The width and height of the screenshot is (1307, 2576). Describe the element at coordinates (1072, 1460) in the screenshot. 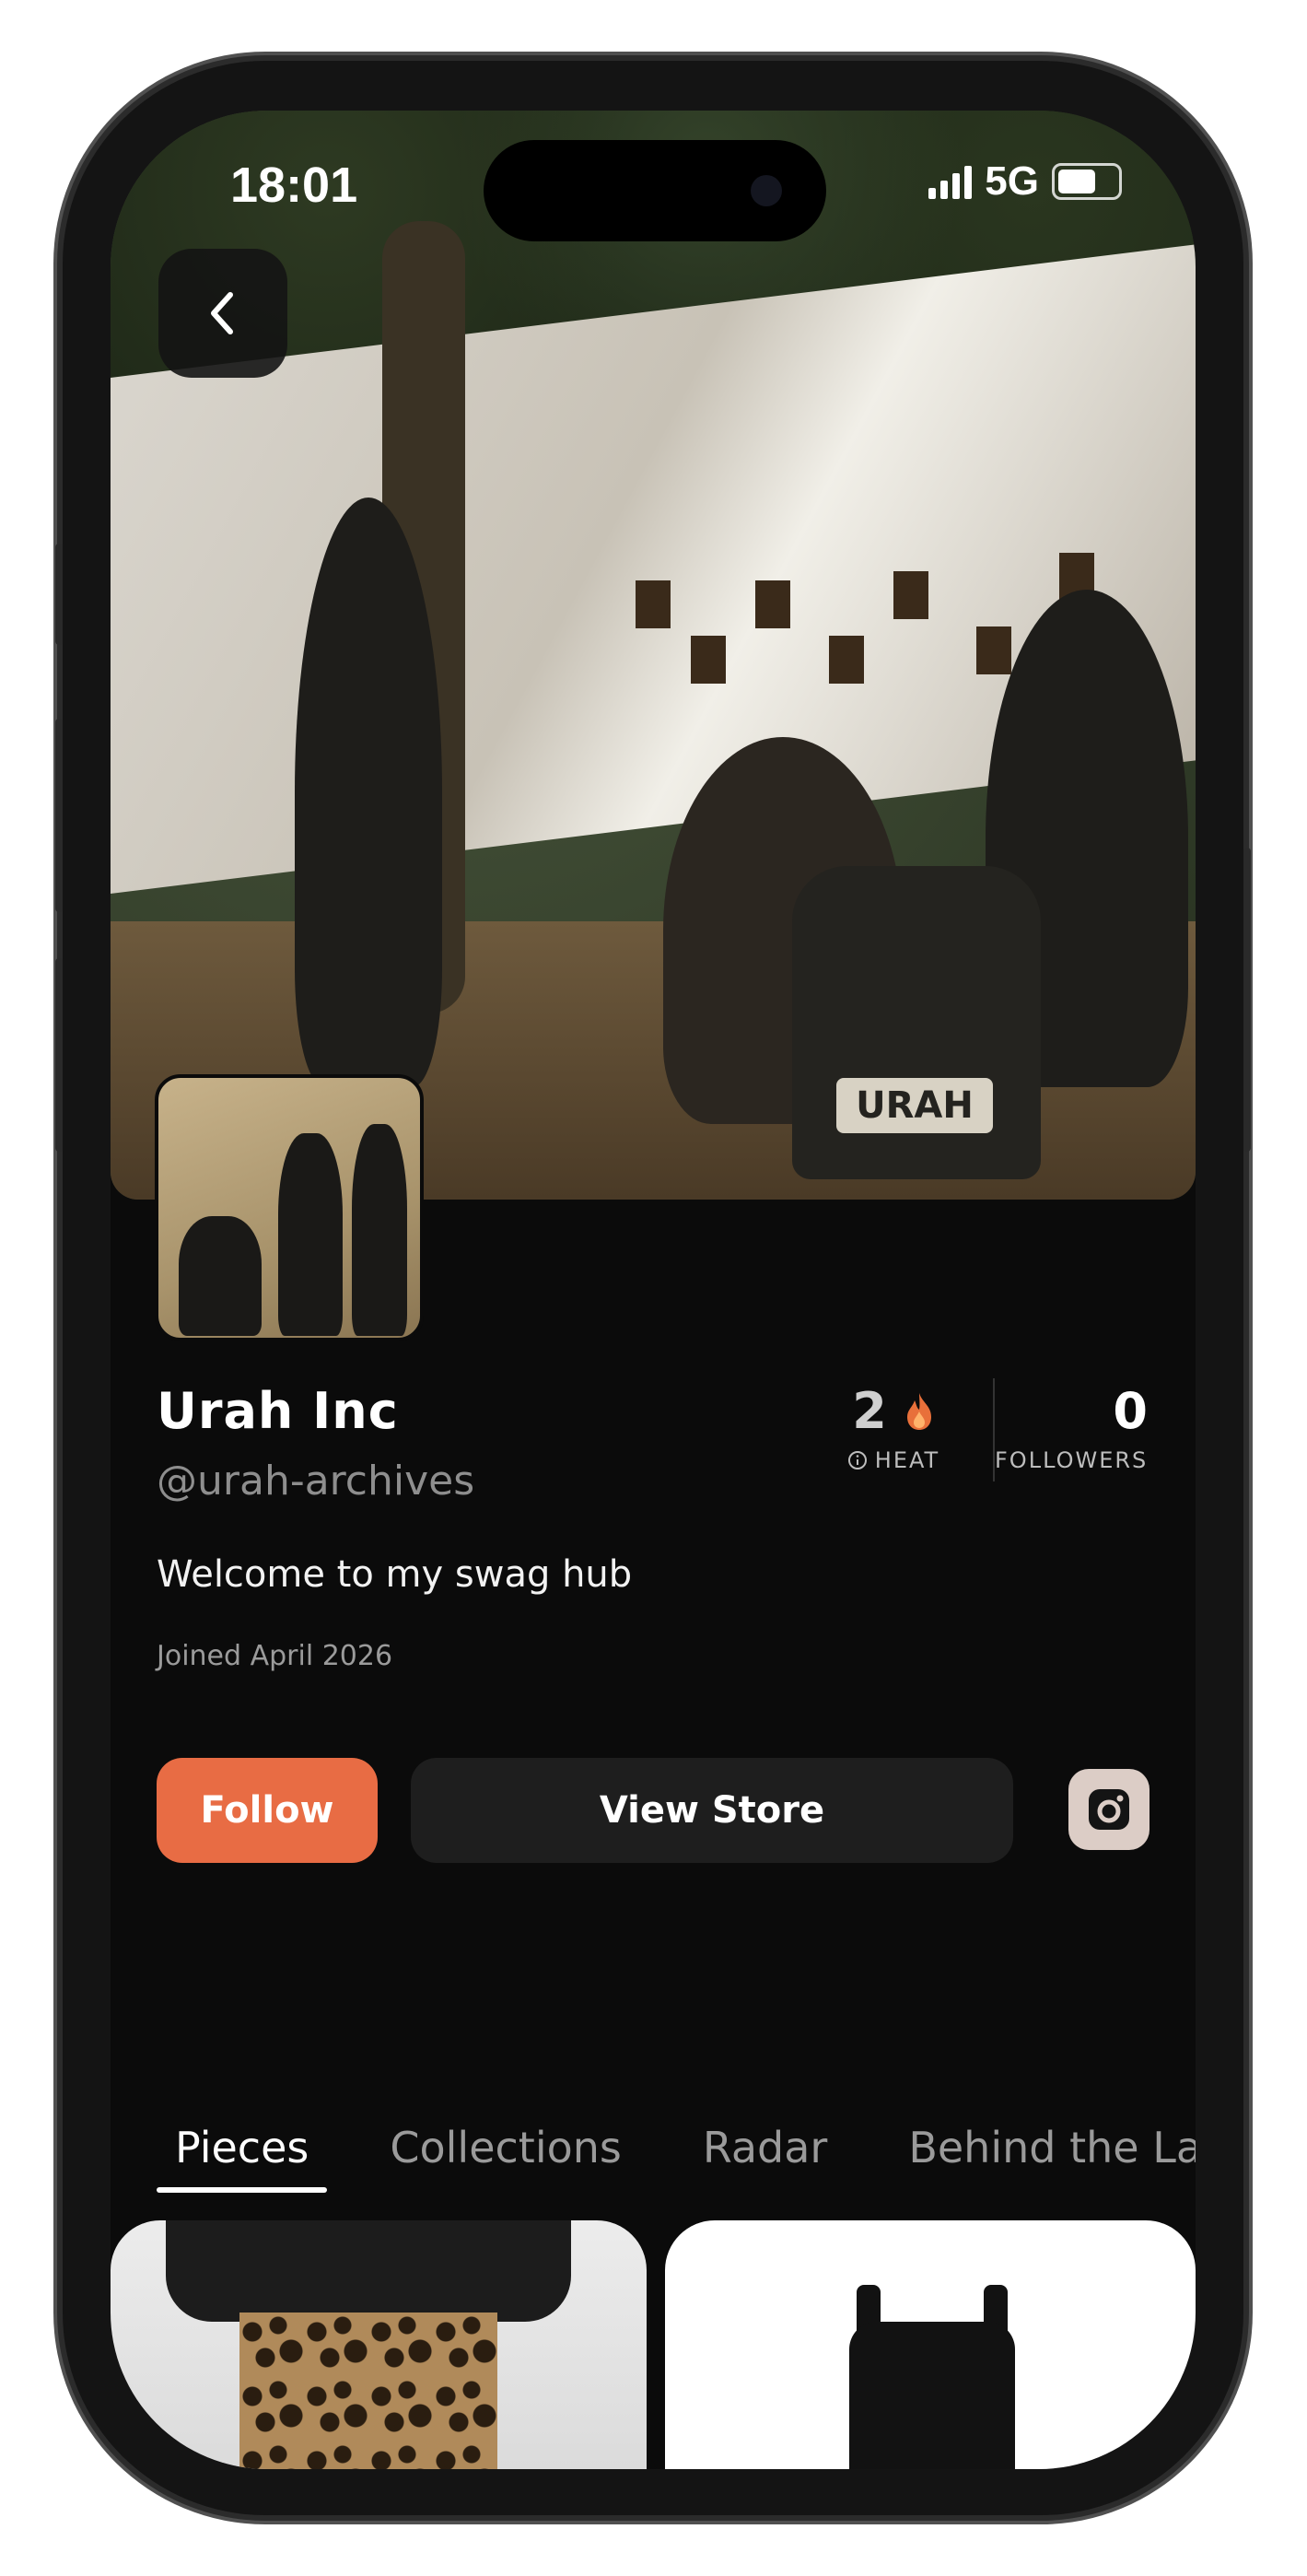

I see `followers-label: FOLLOWERS` at that location.